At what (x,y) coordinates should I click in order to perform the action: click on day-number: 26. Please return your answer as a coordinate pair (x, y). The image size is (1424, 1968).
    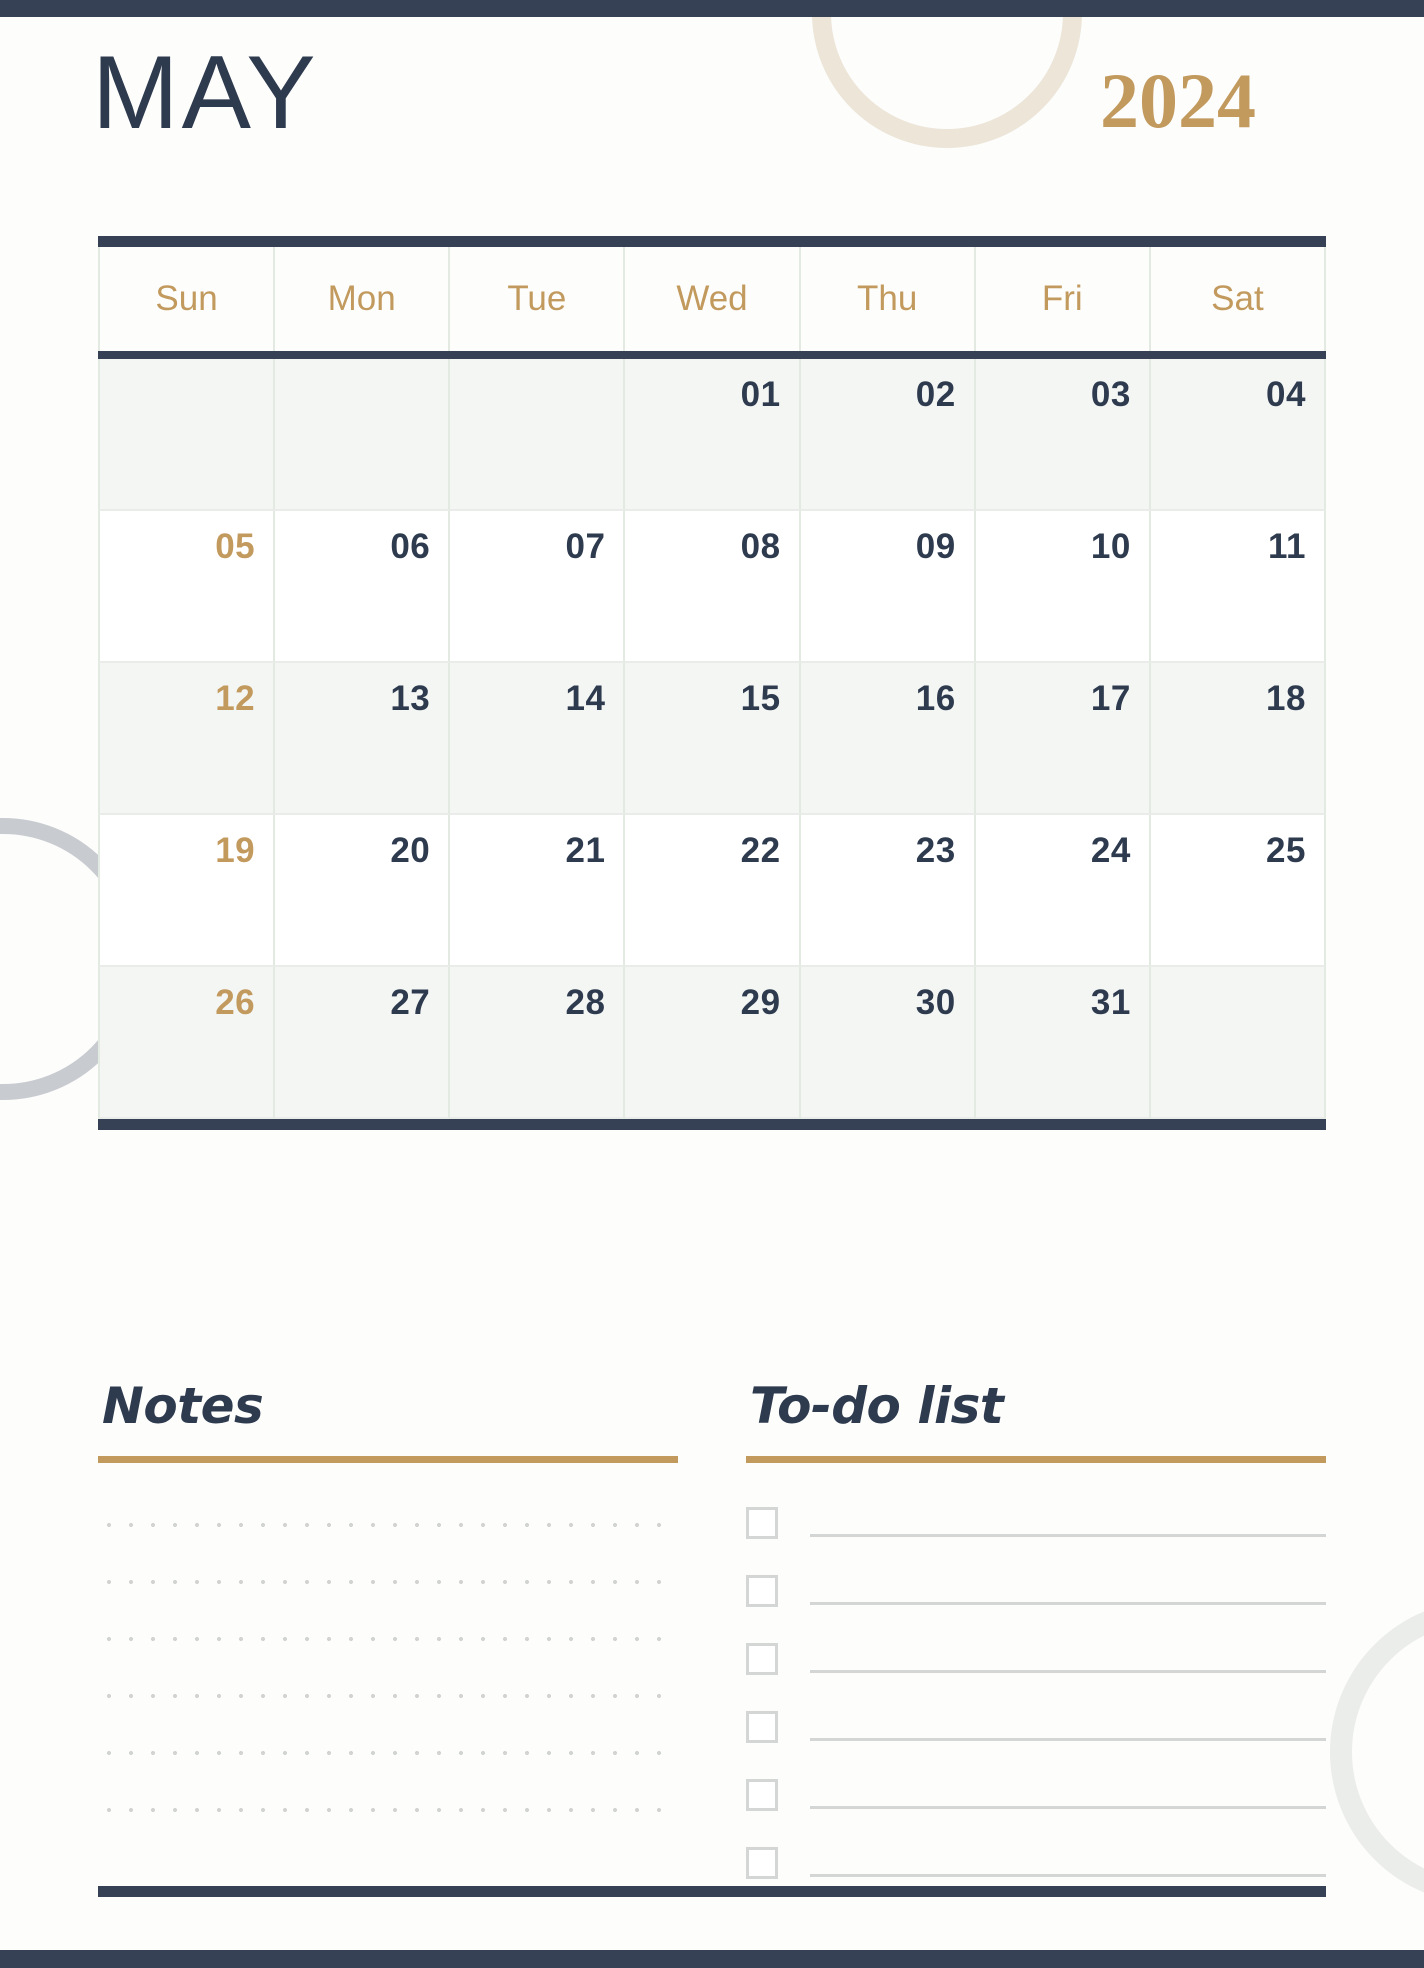
    Looking at the image, I should click on (235, 1002).